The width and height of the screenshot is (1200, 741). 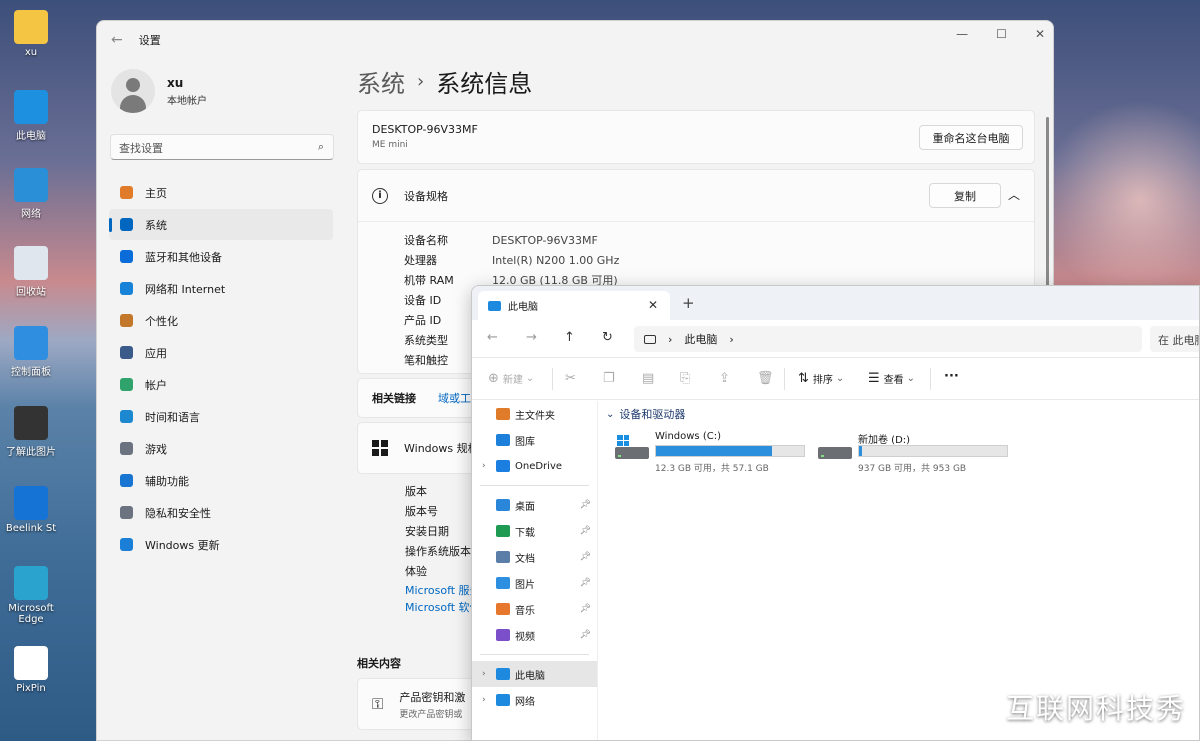 What do you see at coordinates (1014, 194) in the screenshot?
I see `chevron-up-icon: ︿` at bounding box center [1014, 194].